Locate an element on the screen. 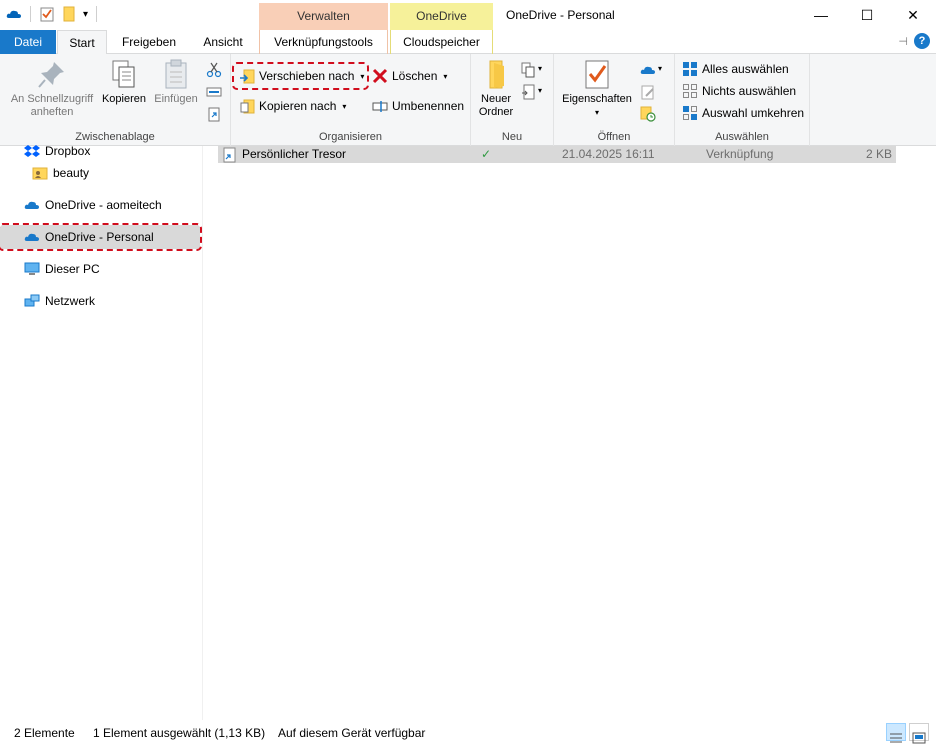 This screenshot has width=936, height=746. cut-icon is located at coordinates (214, 70).